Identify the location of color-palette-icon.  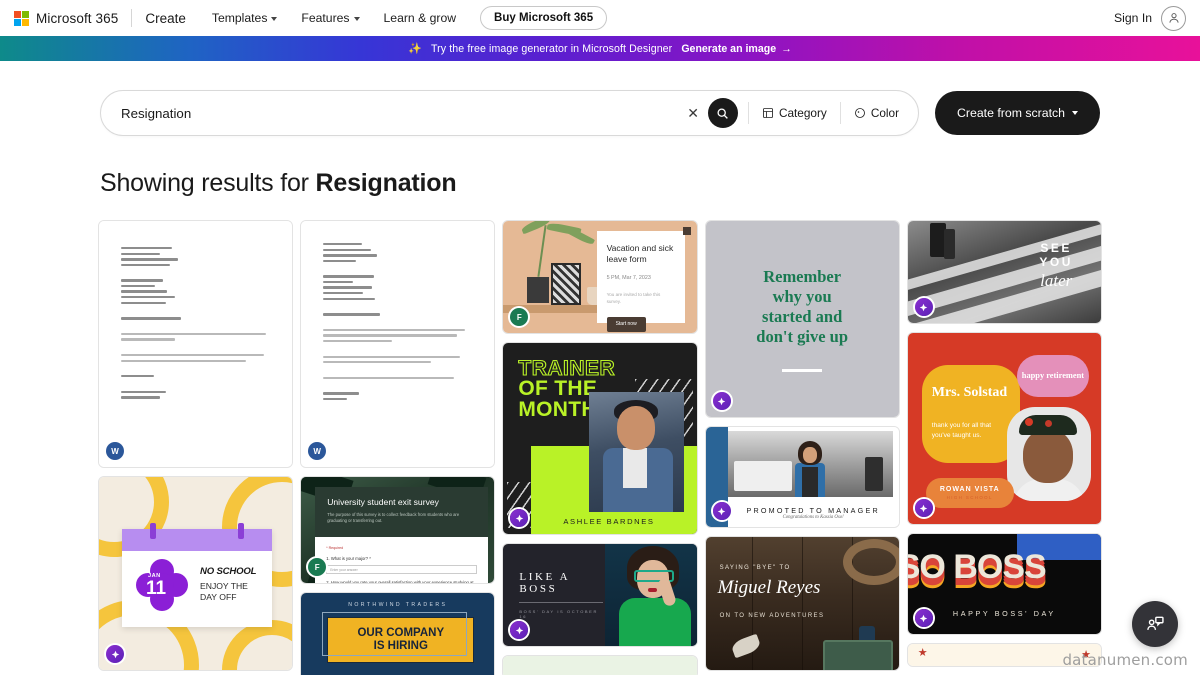
(859, 113).